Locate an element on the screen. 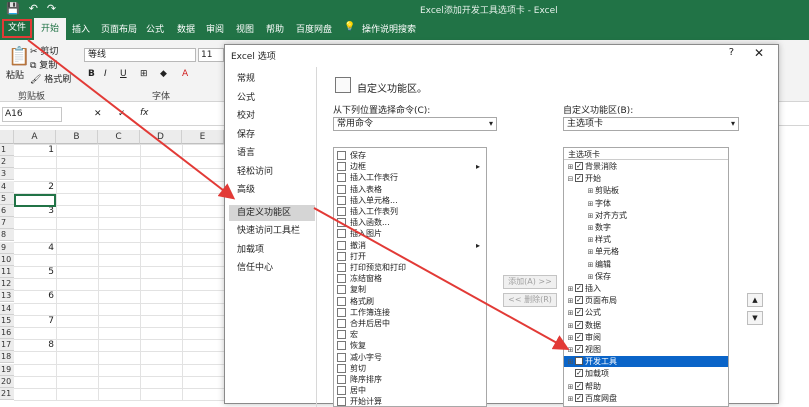  cell-value: 4 is located at coordinates (34, 248).